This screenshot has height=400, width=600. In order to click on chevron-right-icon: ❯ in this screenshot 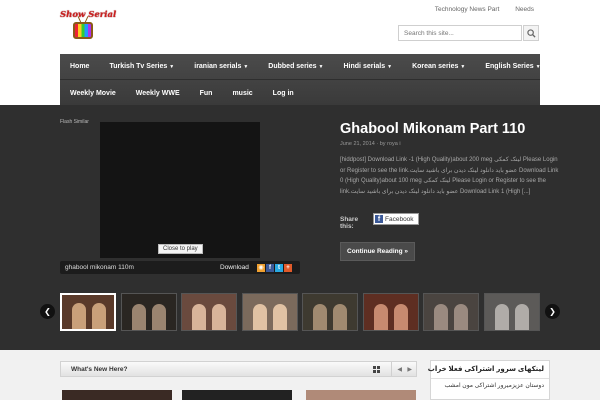, I will do `click(552, 311)`.